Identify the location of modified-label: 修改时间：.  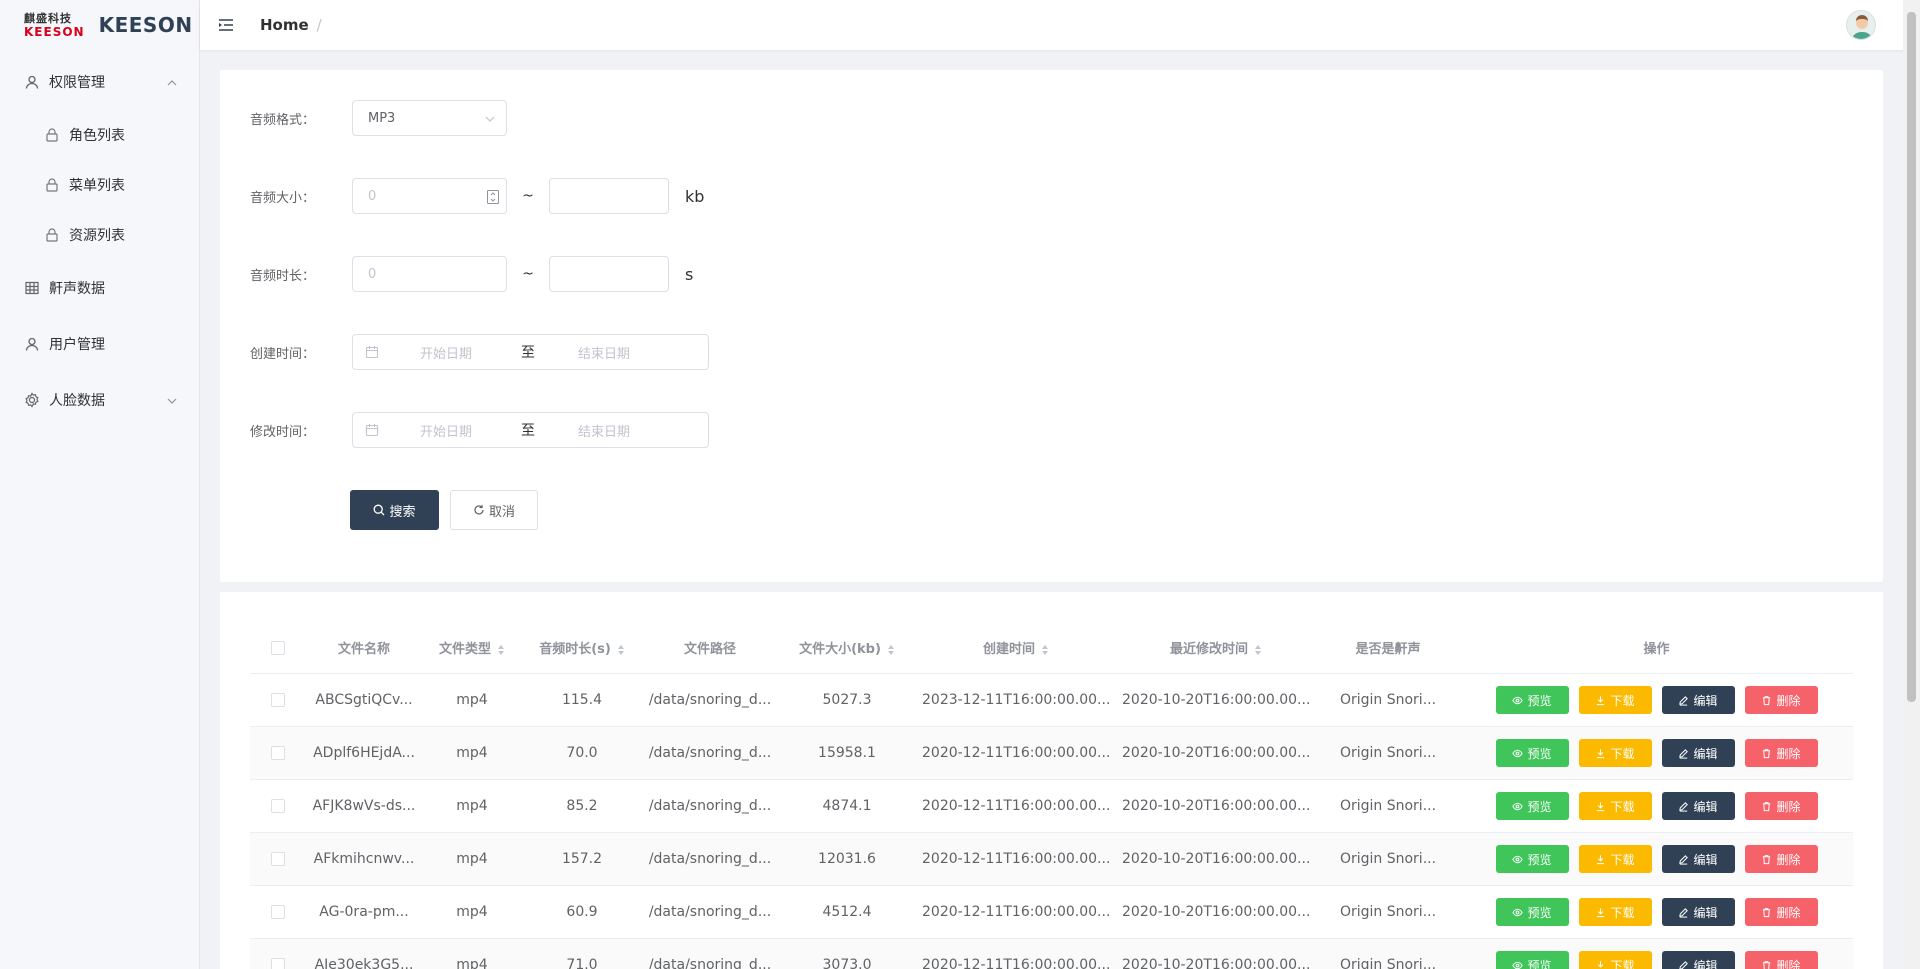
(283, 432).